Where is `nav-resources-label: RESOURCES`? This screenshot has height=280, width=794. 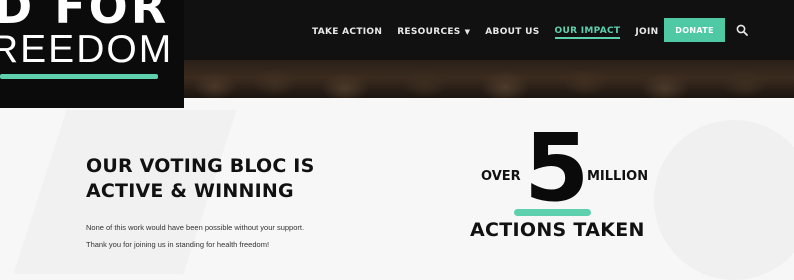 nav-resources-label: RESOURCES is located at coordinates (429, 32).